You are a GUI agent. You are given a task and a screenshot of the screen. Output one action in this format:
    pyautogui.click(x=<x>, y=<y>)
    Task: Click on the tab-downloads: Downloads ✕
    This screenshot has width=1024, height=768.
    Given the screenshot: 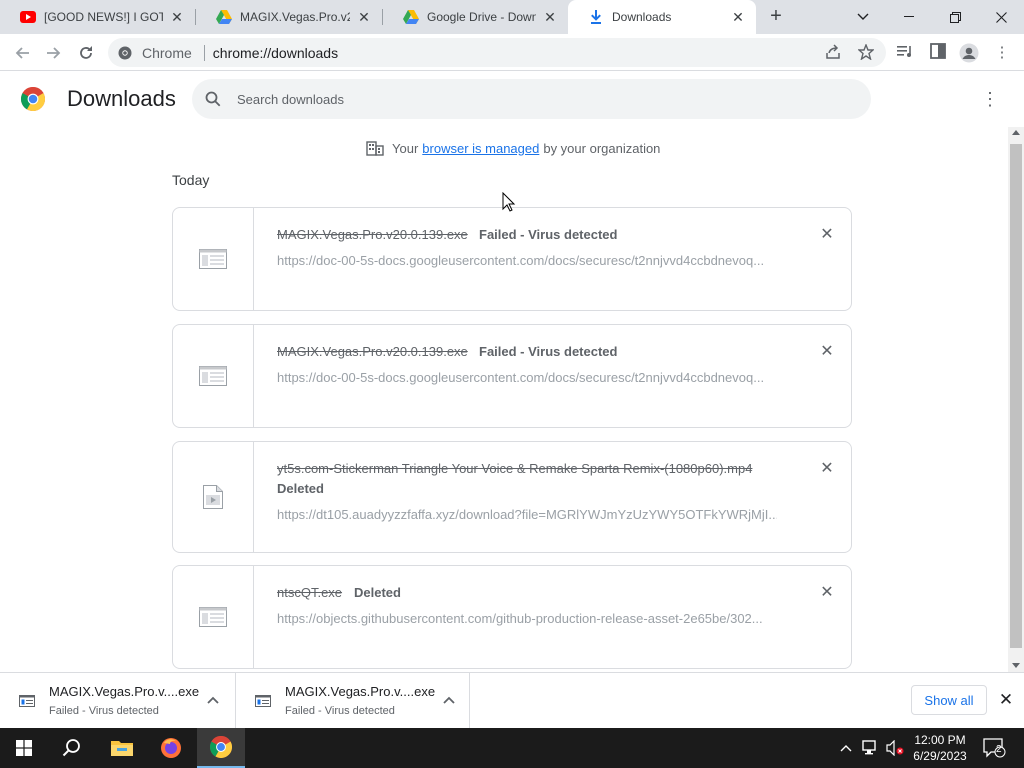 What is the action you would take?
    pyautogui.click(x=662, y=17)
    